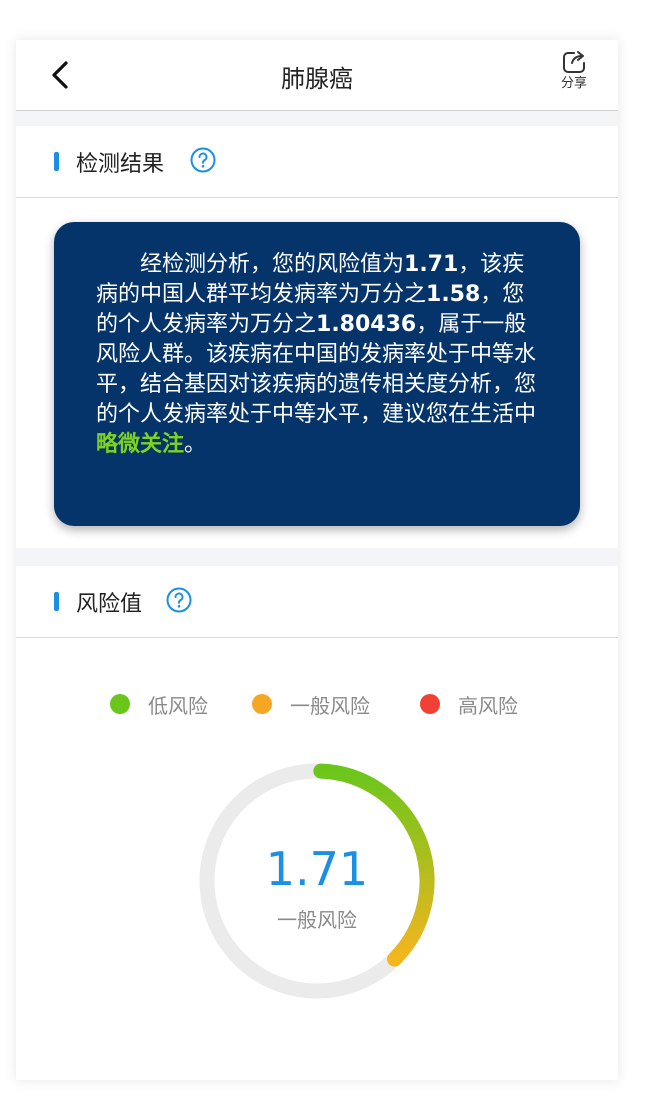 The image size is (658, 1120). Describe the element at coordinates (431, 264) in the screenshot. I see `result-text-segment: 1.71` at that location.